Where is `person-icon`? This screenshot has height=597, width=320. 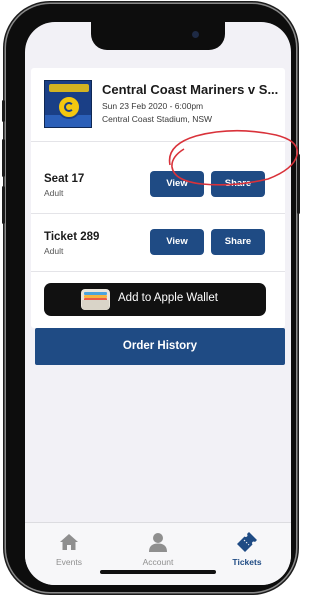
person-icon is located at coordinates (158, 542).